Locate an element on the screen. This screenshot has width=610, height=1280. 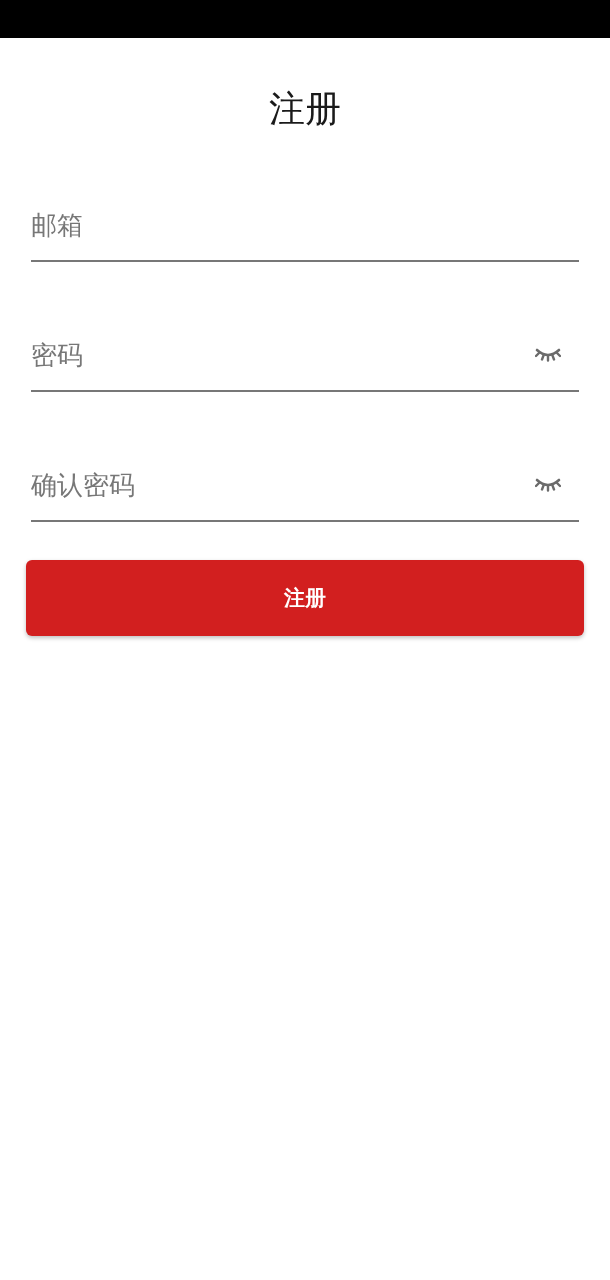
input-field: 确认密码 is located at coordinates (305, 486).